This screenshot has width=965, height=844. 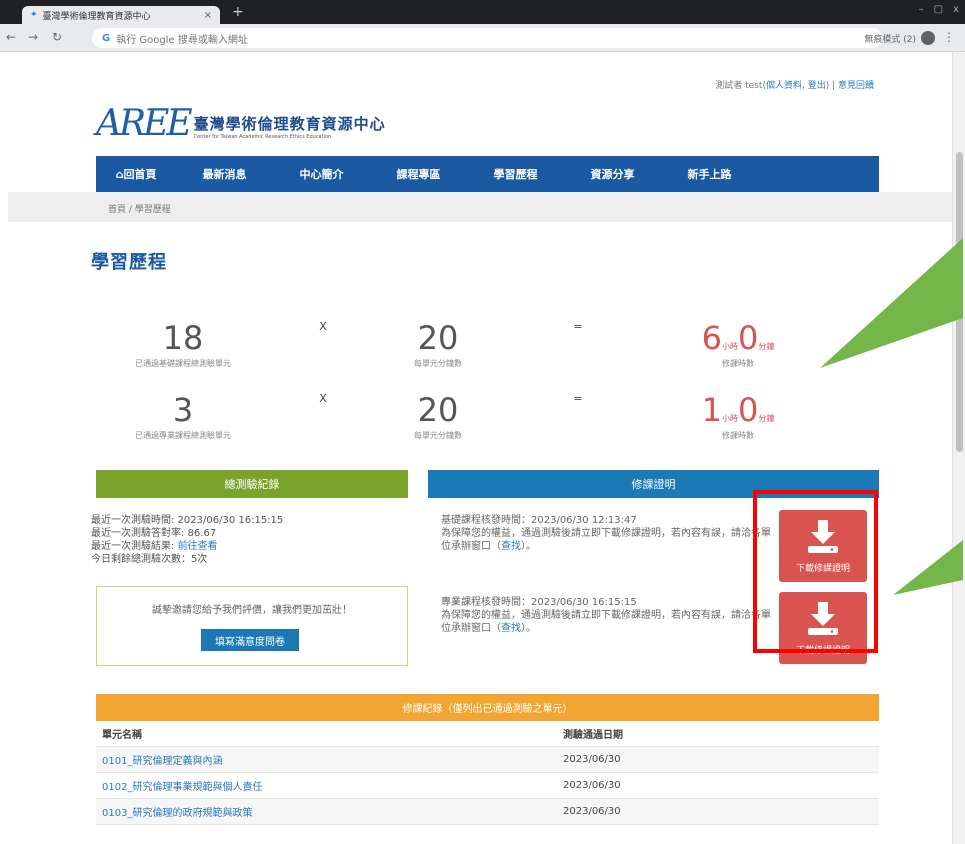 What do you see at coordinates (511, 628) in the screenshot?
I see `pro-lookup-link: 查找` at bounding box center [511, 628].